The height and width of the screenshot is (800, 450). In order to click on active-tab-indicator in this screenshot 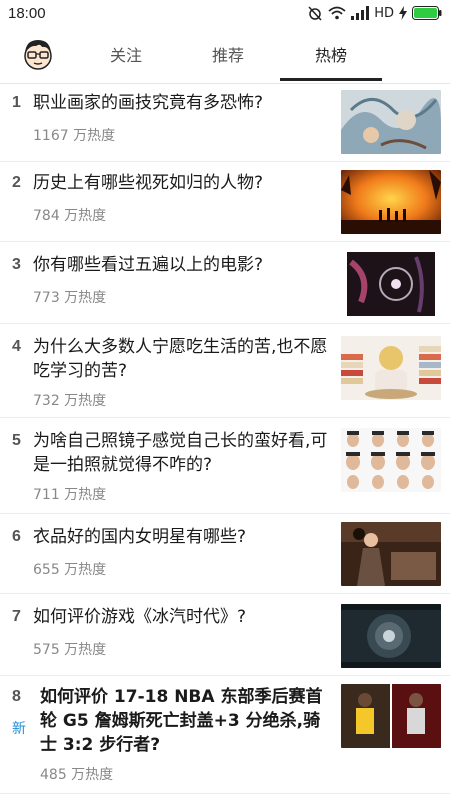, I will do `click(331, 79)`.